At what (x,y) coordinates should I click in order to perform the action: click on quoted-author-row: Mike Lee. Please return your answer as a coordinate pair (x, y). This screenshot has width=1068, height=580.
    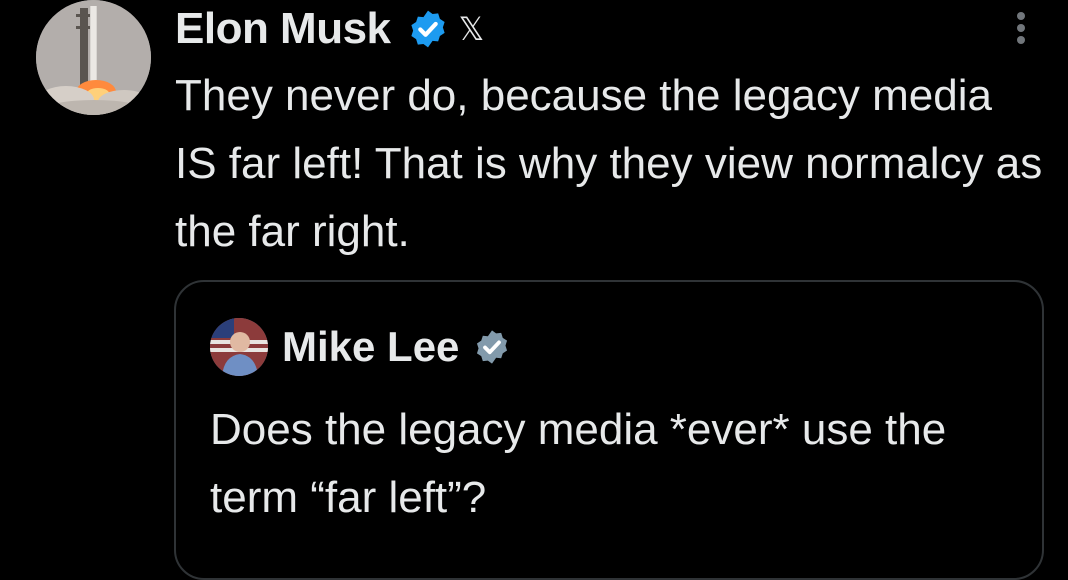
    Looking at the image, I should click on (396, 347).